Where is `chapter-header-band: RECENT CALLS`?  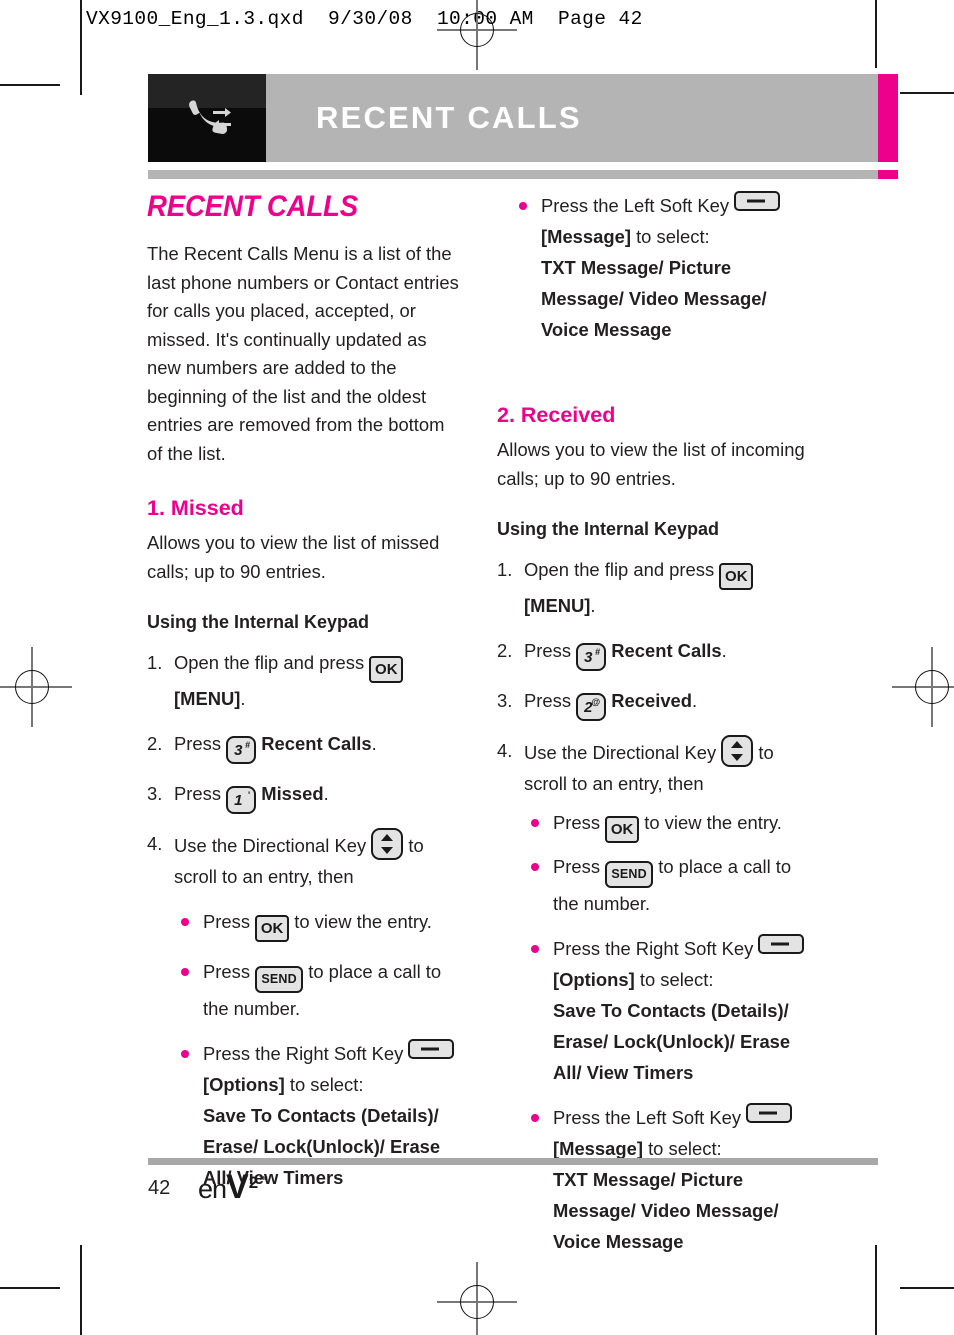
chapter-header-band: RECENT CALLS is located at coordinates (572, 118).